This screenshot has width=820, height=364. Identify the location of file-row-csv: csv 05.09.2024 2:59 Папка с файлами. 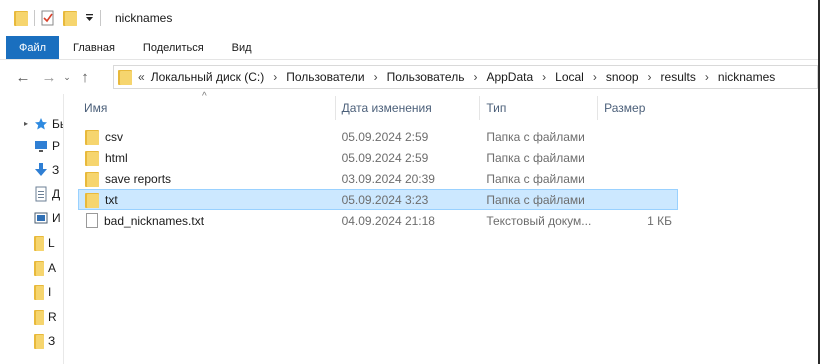
(378, 136).